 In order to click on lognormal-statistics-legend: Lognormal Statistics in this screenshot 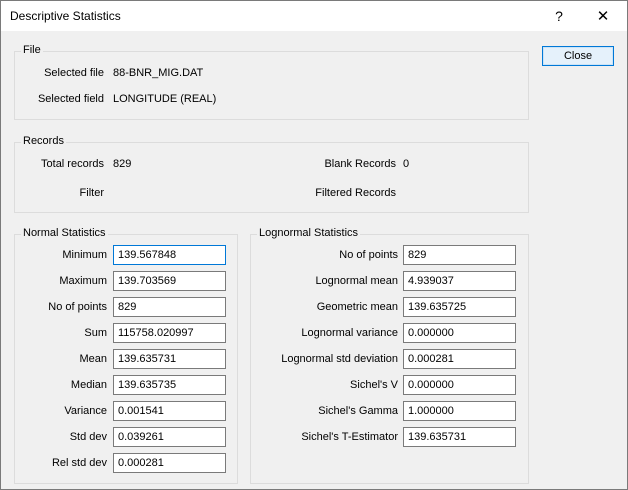, I will do `click(309, 233)`.